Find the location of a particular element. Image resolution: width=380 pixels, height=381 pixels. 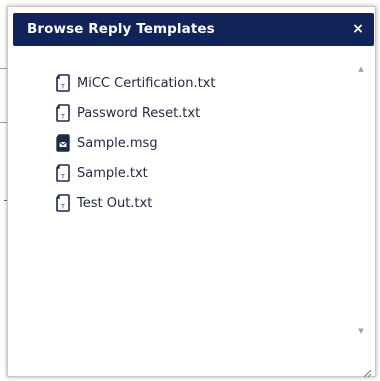

file-item: T Password Reset.txt is located at coordinates (135, 113).